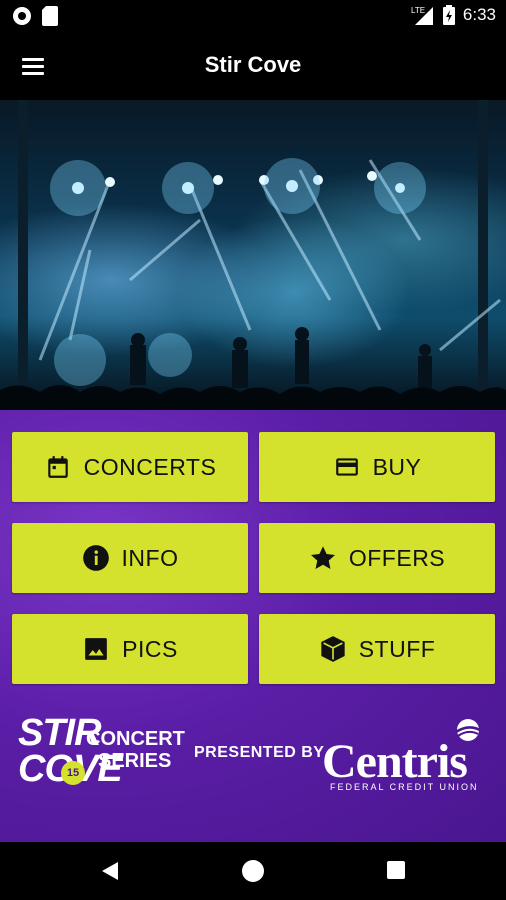  I want to click on info-label: INFO, so click(150, 557).